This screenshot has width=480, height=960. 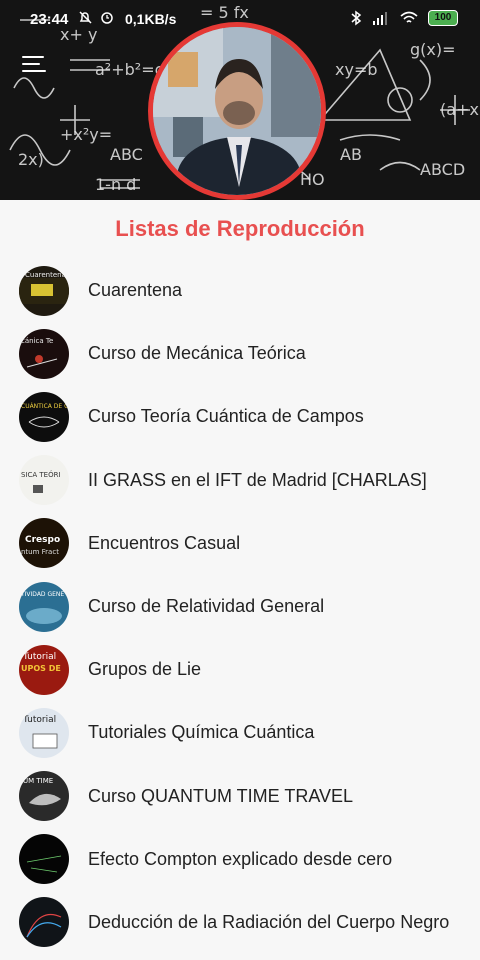 I want to click on playlist-thumbnail: Crespo ntum Fract, so click(x=44, y=543).